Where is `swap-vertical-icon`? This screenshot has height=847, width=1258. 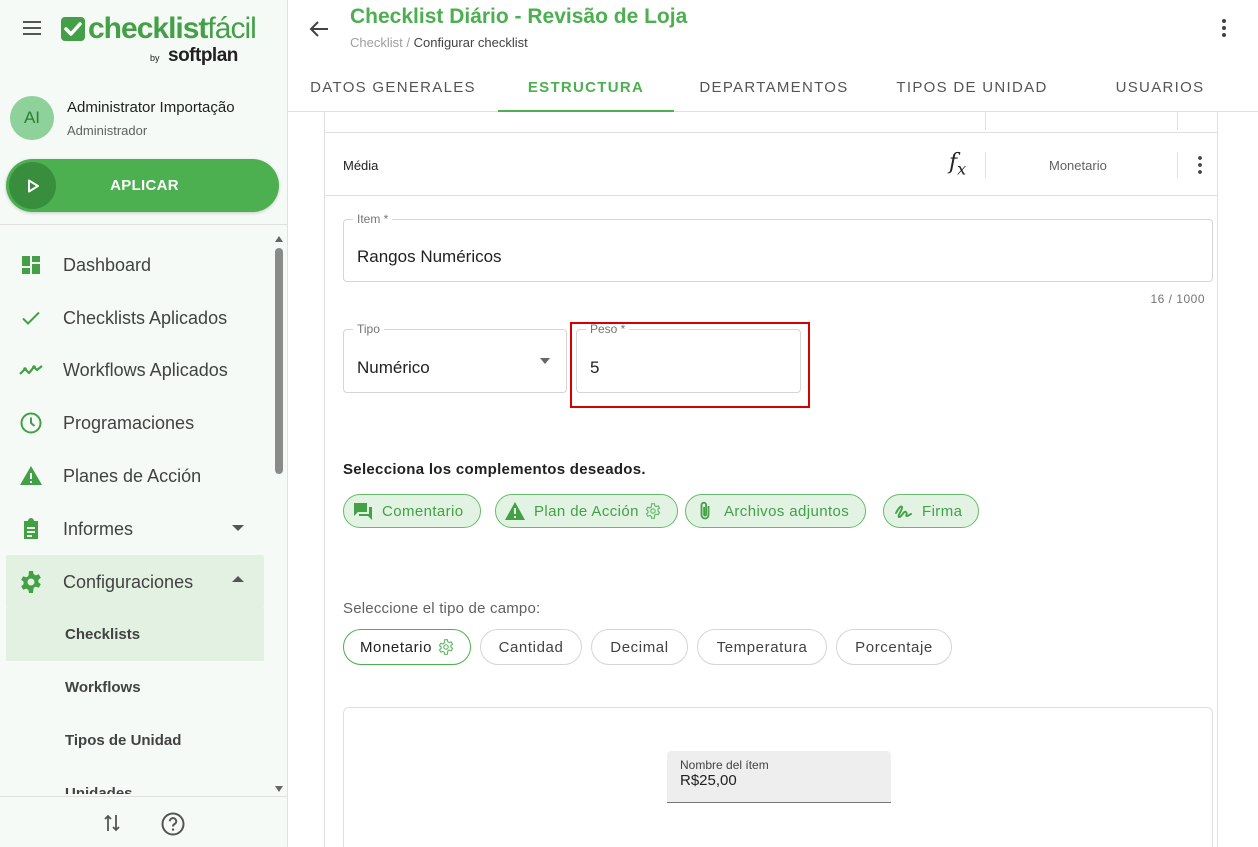 swap-vertical-icon is located at coordinates (112, 823).